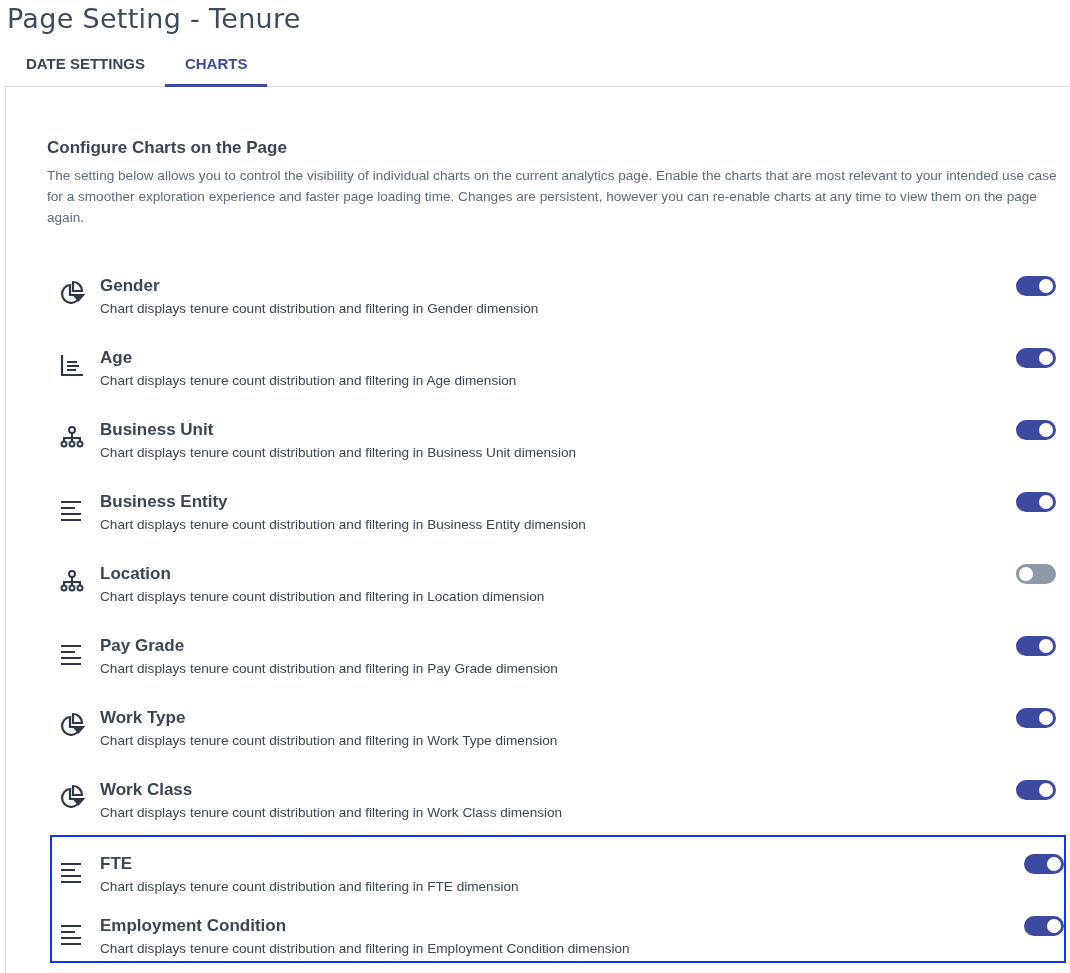 The width and height of the screenshot is (1070, 973). I want to click on tab: DATE SETTINGS, so click(85, 68).